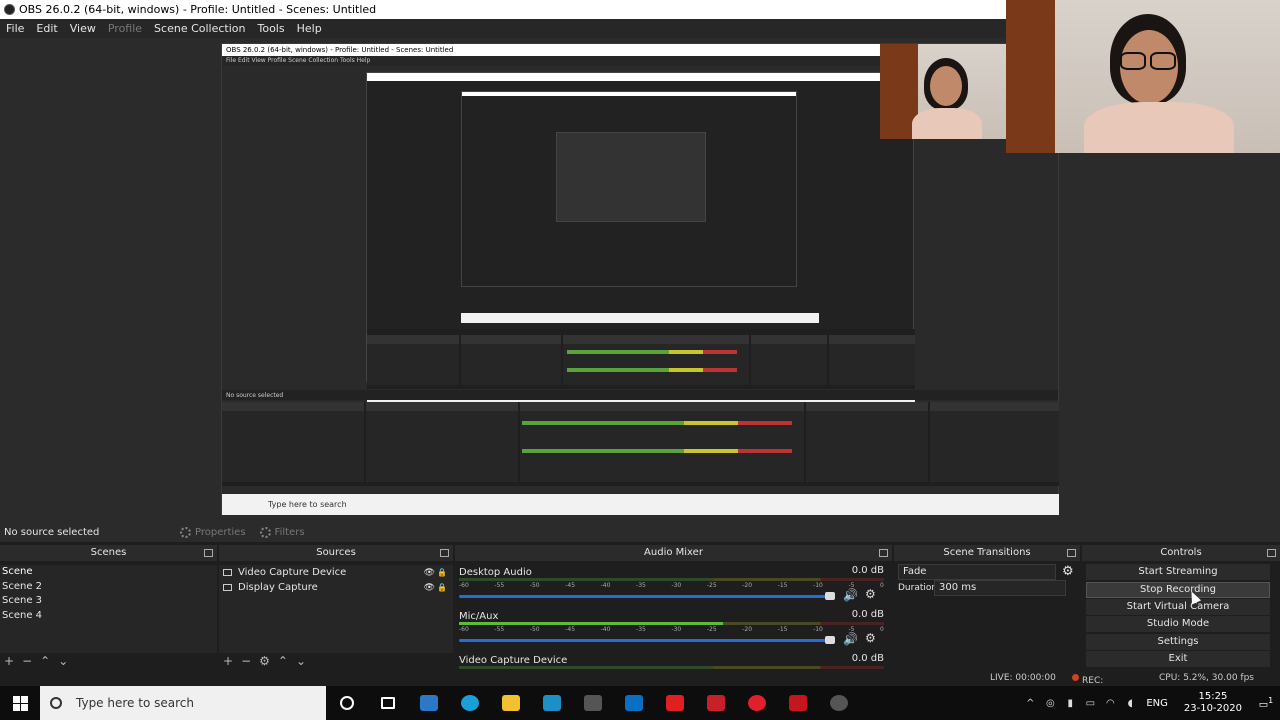  Describe the element at coordinates (1178, 659) in the screenshot. I see `exit-button: Exit` at that location.